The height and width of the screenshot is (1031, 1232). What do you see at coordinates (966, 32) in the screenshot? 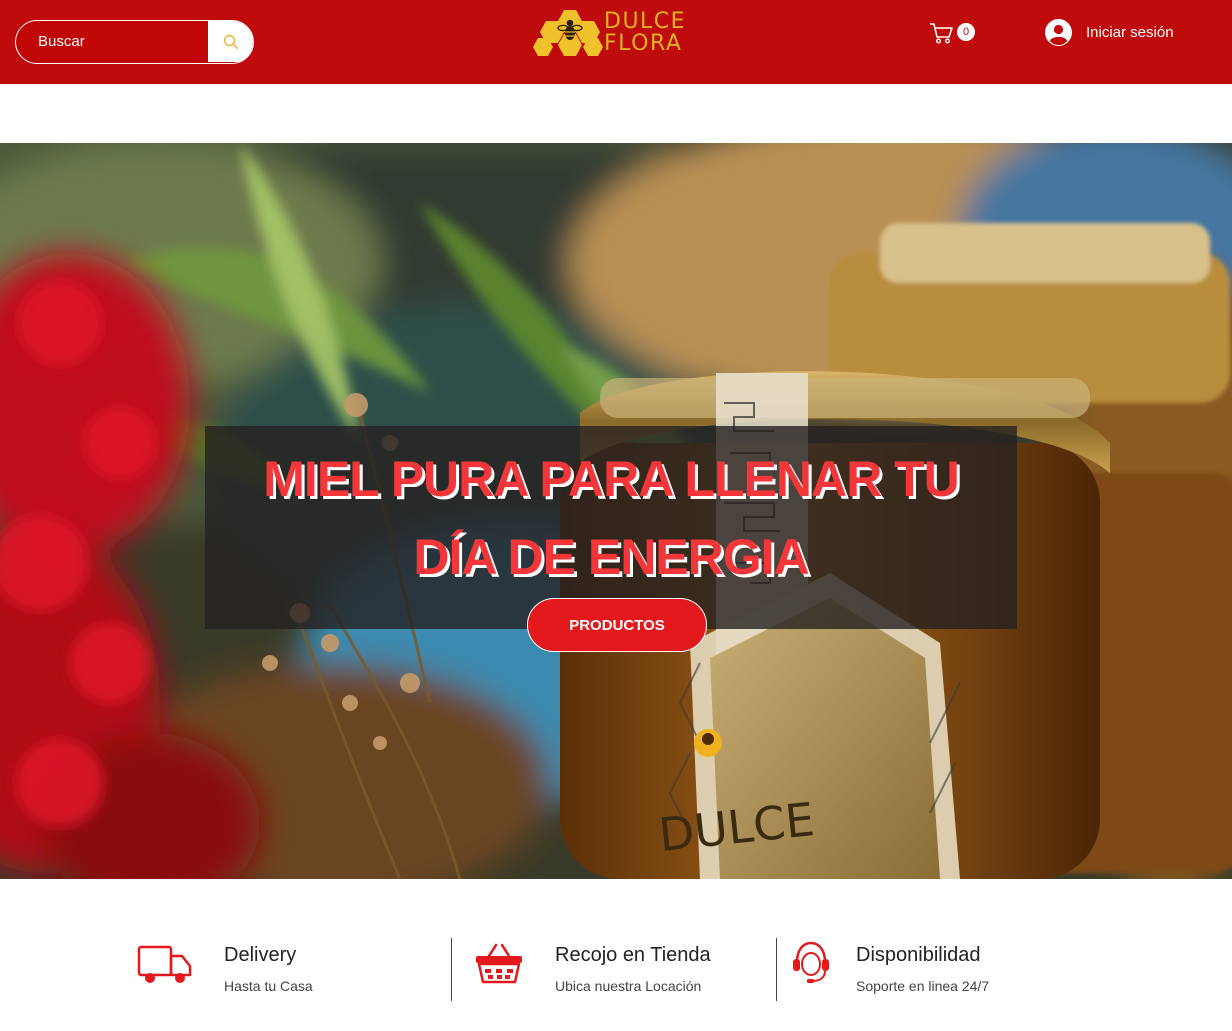
I see `cart-count-badge: 0` at bounding box center [966, 32].